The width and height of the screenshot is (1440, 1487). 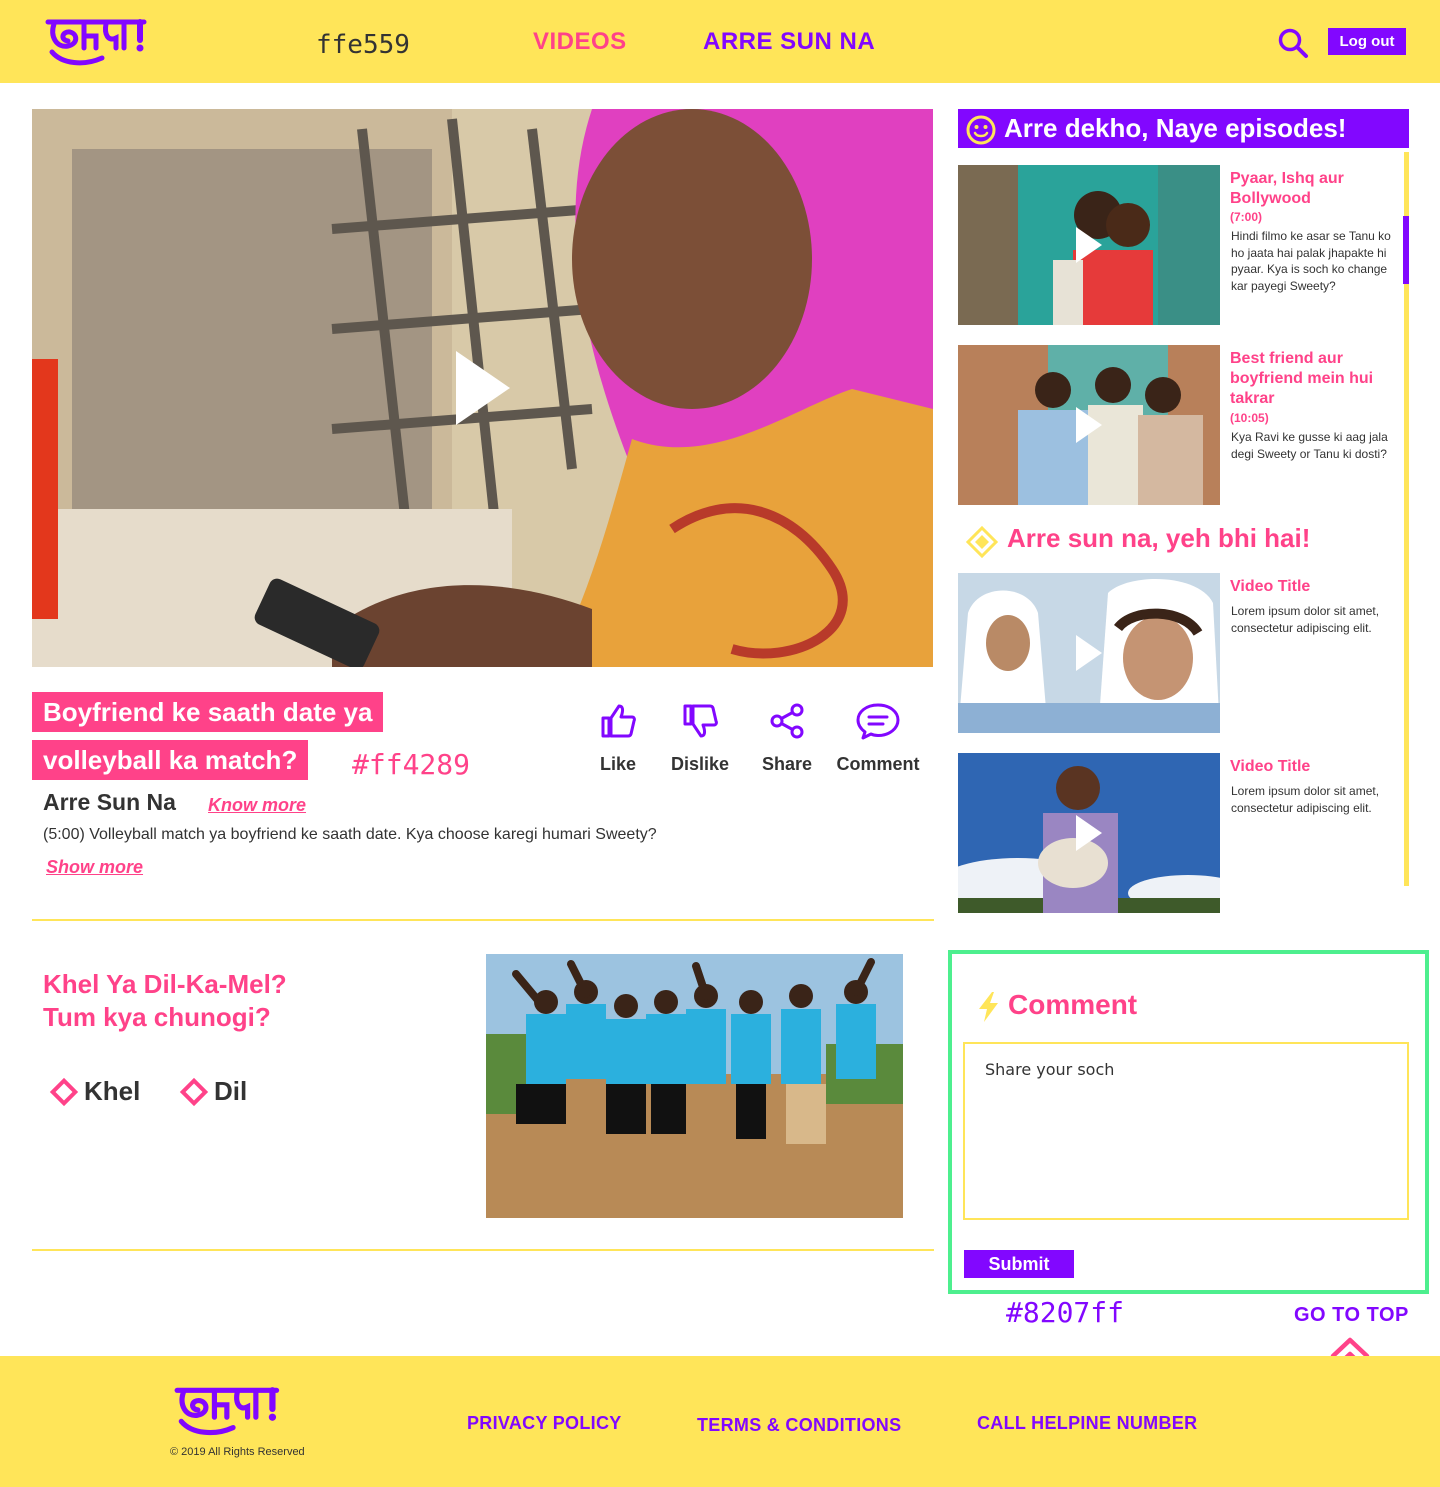 What do you see at coordinates (1019, 1264) in the screenshot?
I see `submit-button: Submit` at bounding box center [1019, 1264].